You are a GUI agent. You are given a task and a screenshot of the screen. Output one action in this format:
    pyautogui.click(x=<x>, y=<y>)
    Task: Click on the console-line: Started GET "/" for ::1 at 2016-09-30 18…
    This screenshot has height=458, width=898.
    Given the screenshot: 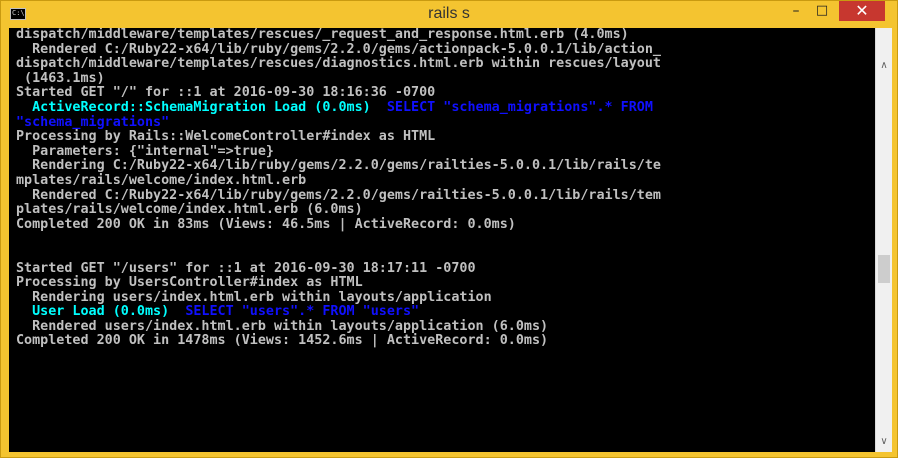 What is the action you would take?
    pyautogui.click(x=338, y=93)
    